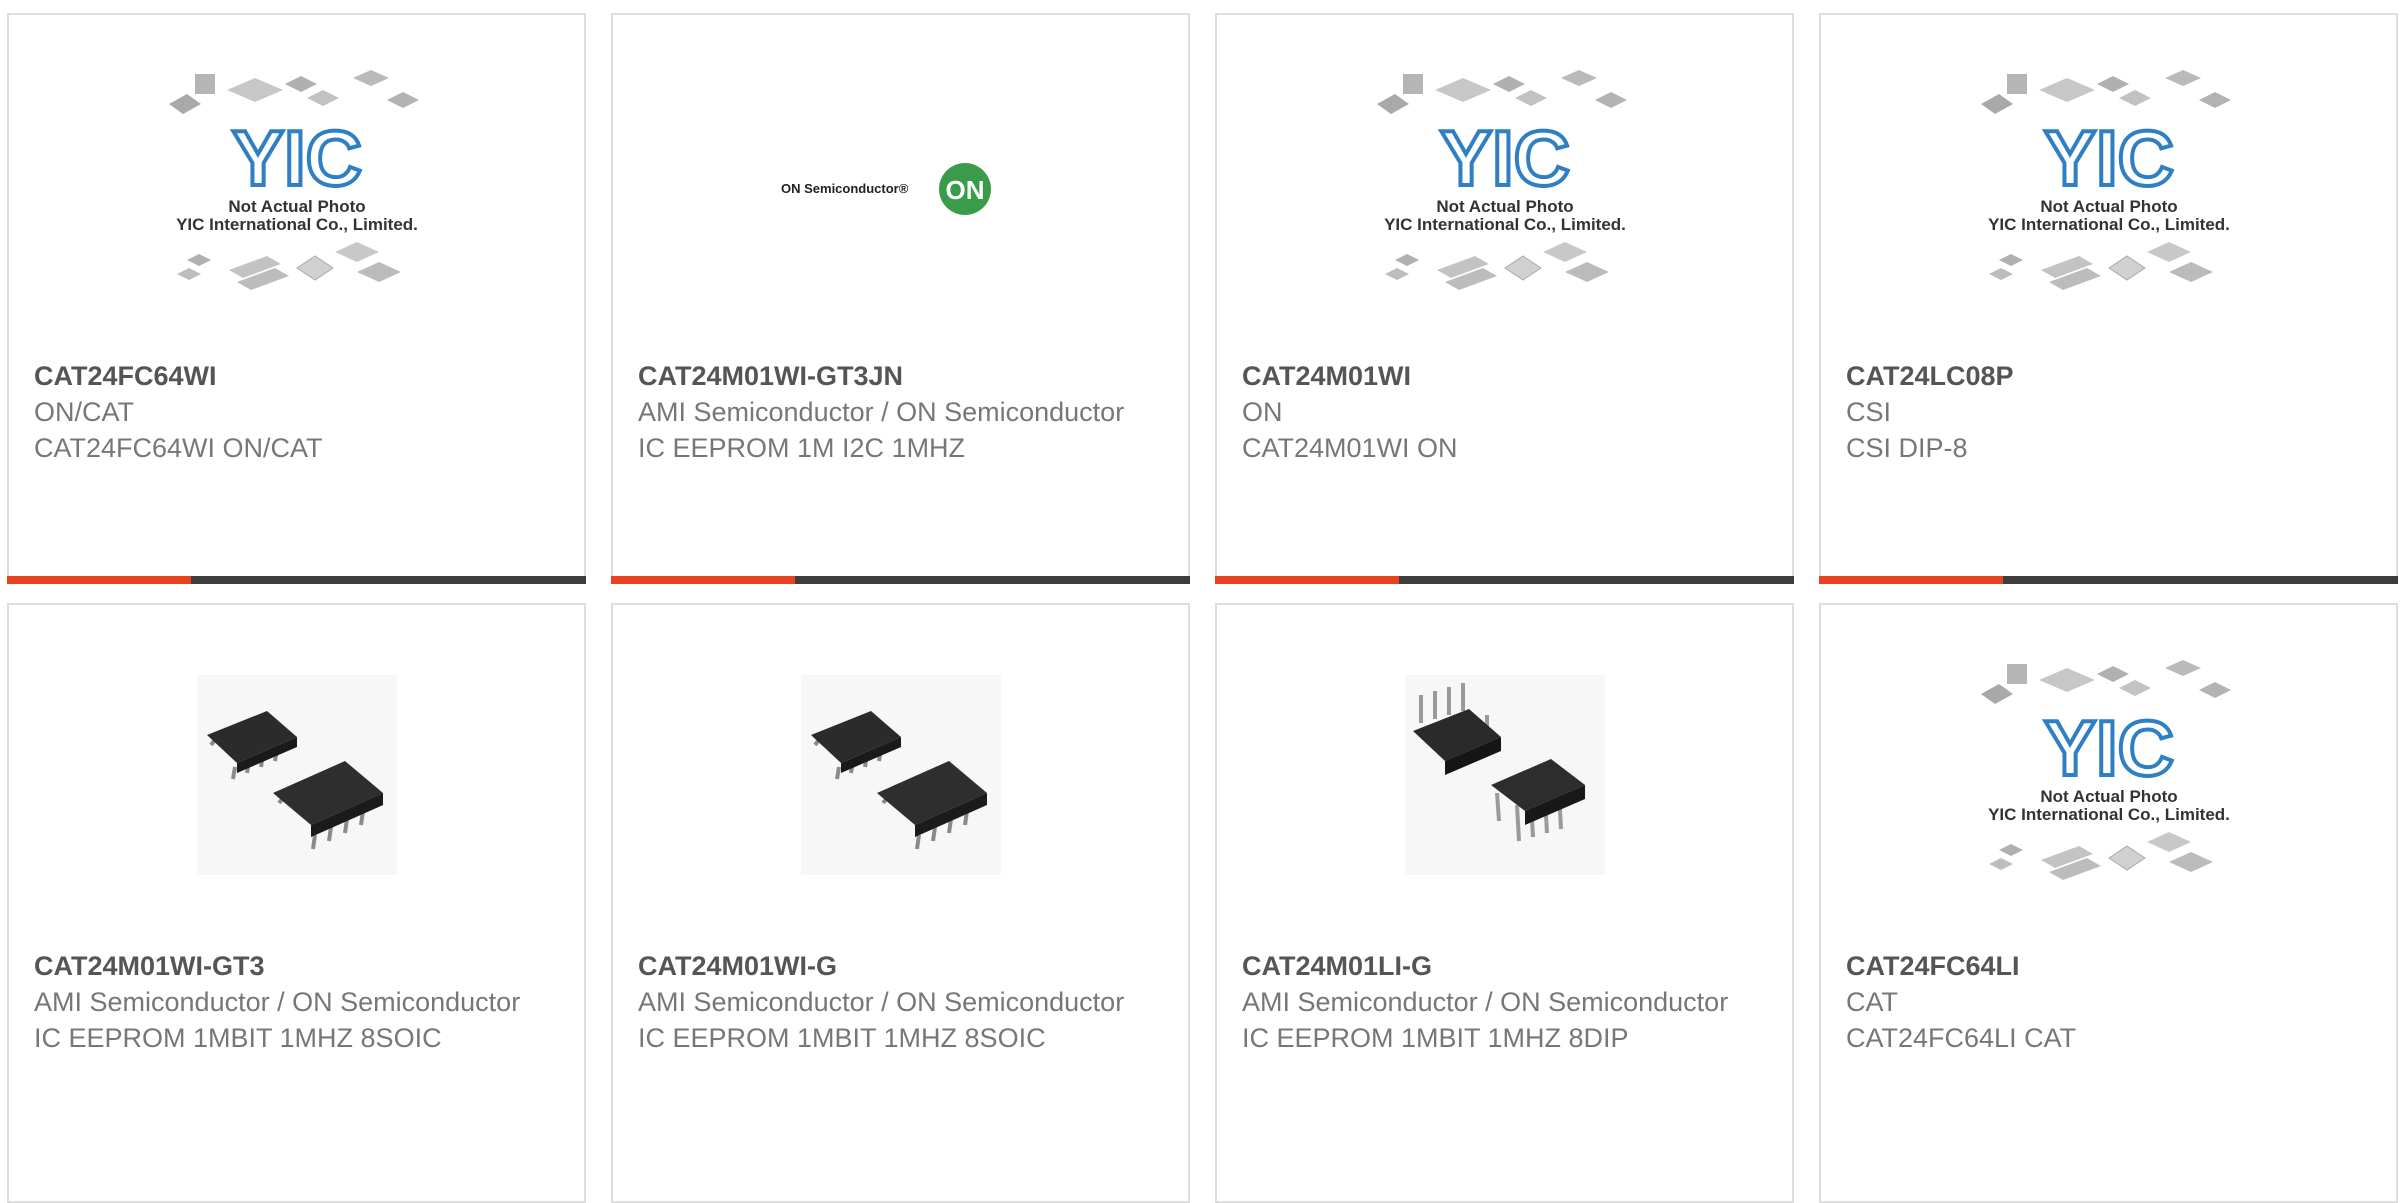 The image size is (2400, 1203). What do you see at coordinates (2111, 1002) in the screenshot?
I see `product-info: CAT24FC64LI CAT CAT24FC64LI CAT` at bounding box center [2111, 1002].